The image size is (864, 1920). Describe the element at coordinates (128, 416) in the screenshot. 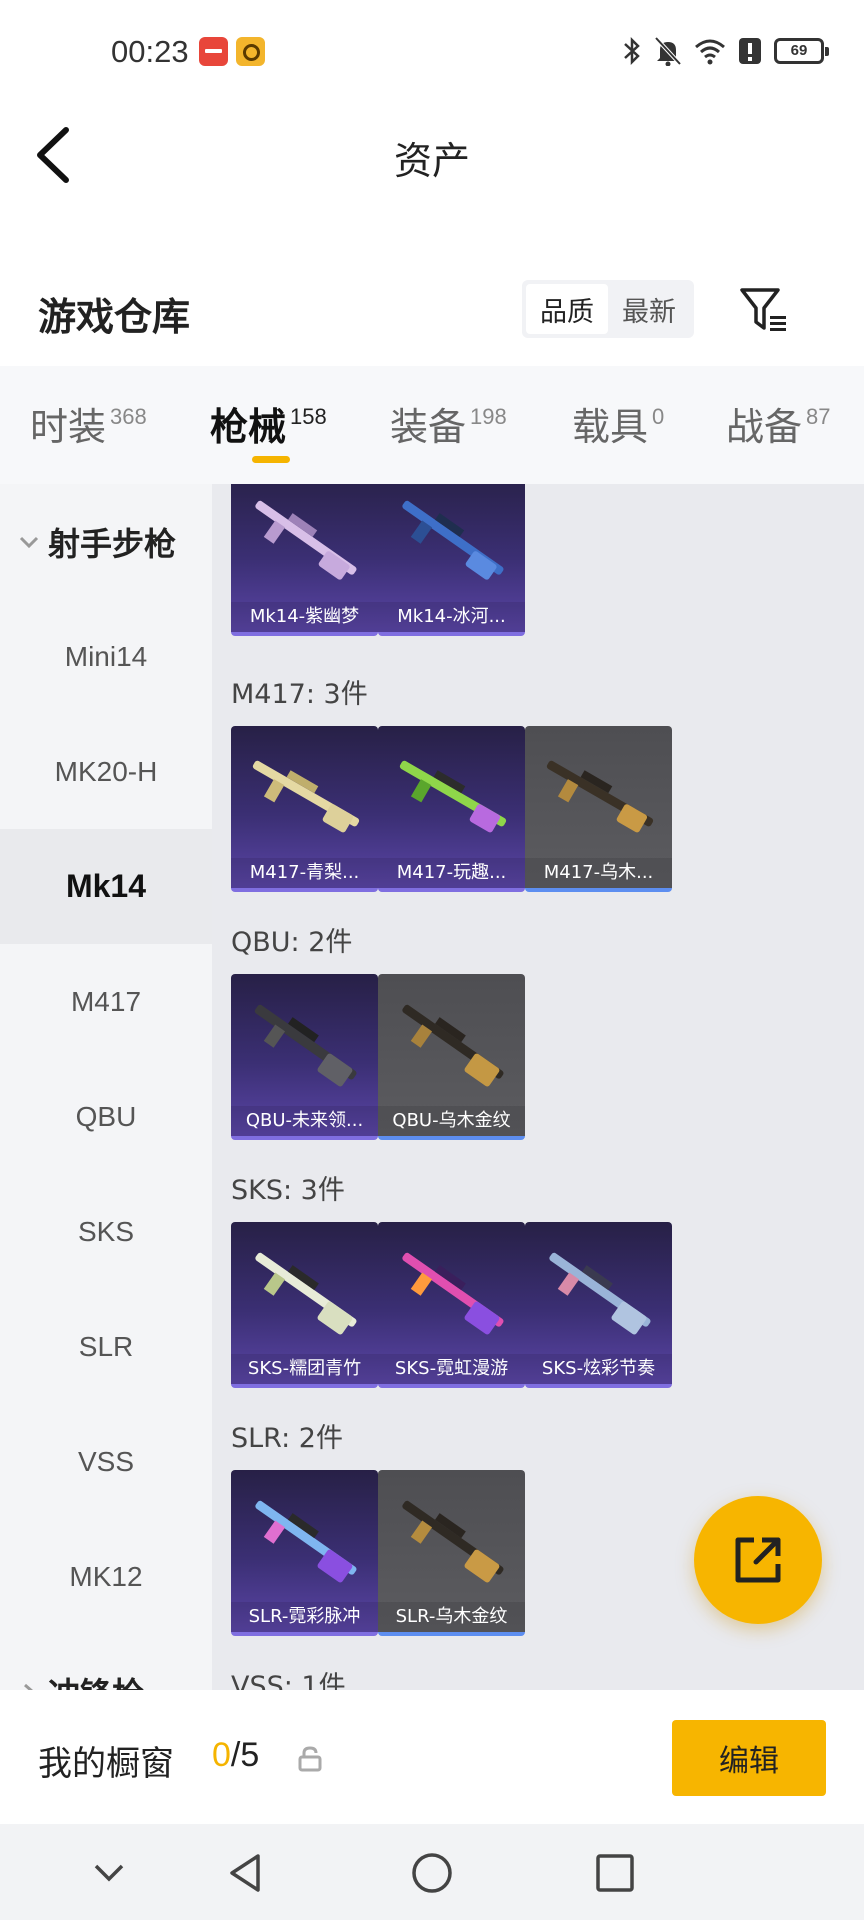

I see `tab-count: 368` at that location.